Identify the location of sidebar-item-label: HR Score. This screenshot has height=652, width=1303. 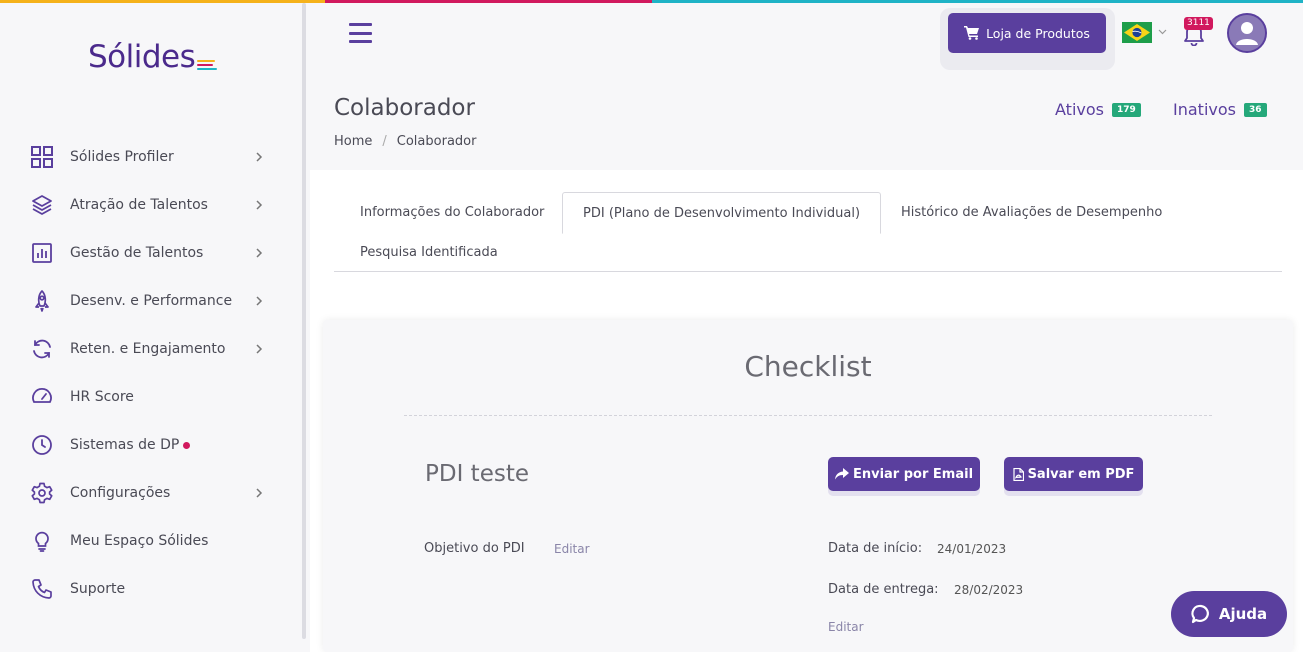
(102, 397).